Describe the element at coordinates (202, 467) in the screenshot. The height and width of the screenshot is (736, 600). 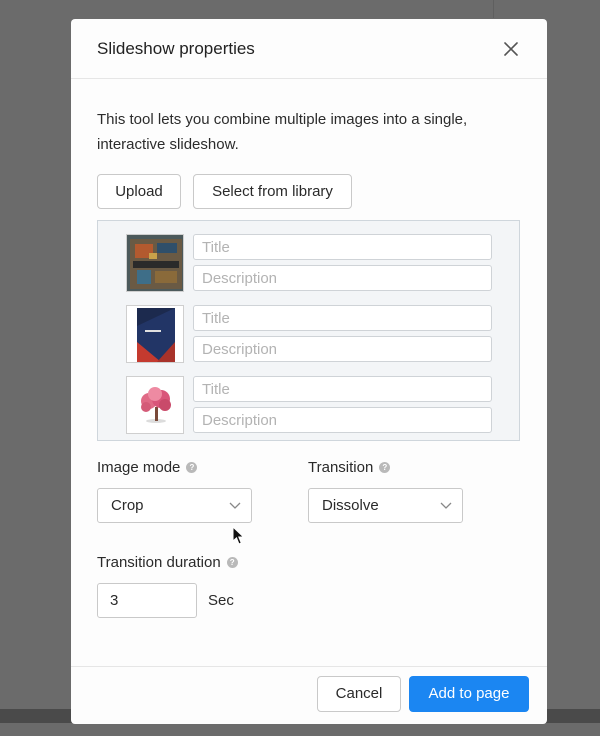
I see `image-mode-label-line: Image mode ?` at that location.